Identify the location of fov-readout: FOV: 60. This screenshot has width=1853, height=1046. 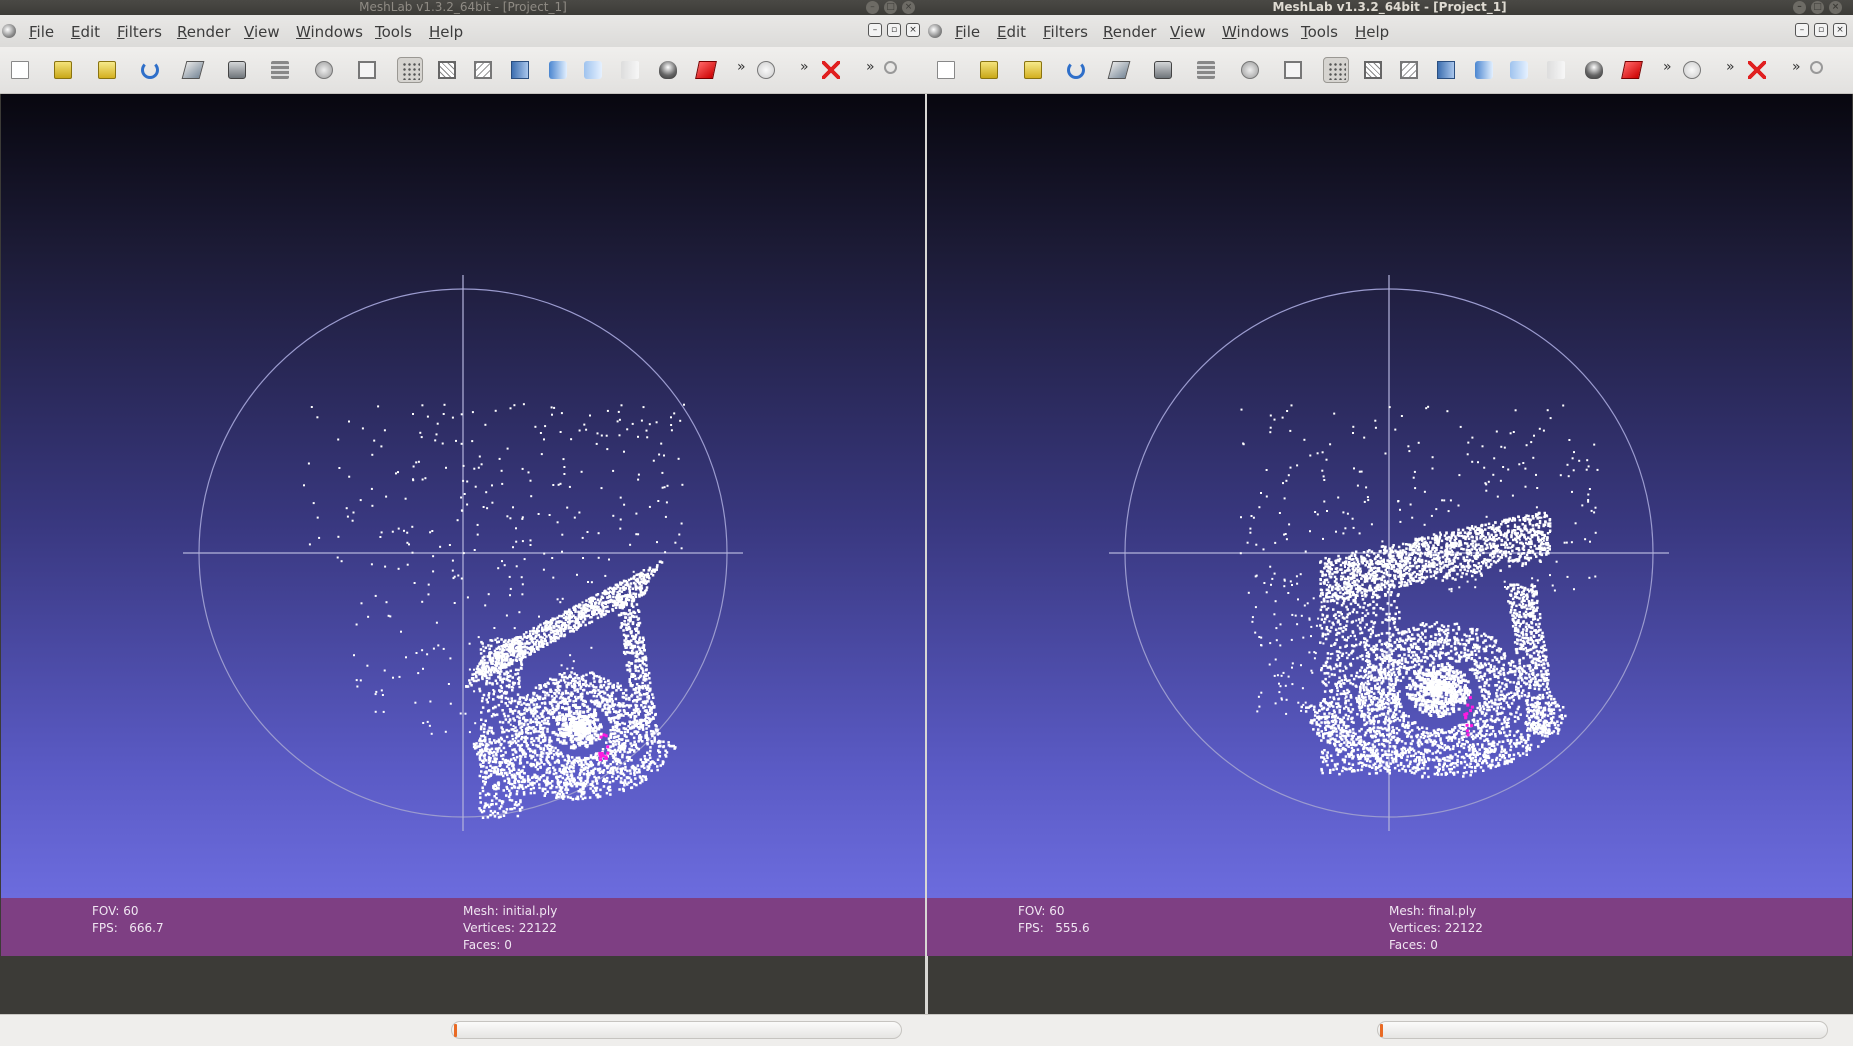
(1041, 911).